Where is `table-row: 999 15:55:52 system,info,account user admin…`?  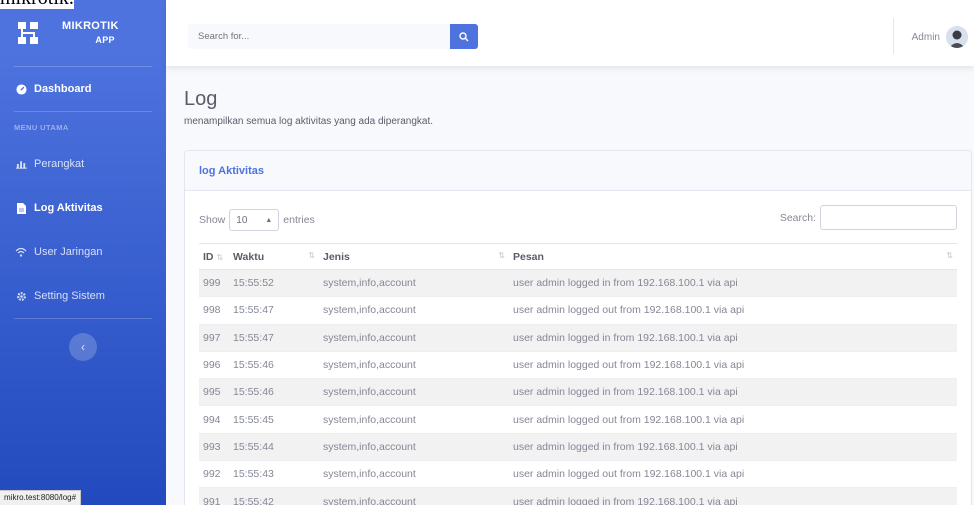
table-row: 999 15:55:52 system,info,account user admin… is located at coordinates (578, 283).